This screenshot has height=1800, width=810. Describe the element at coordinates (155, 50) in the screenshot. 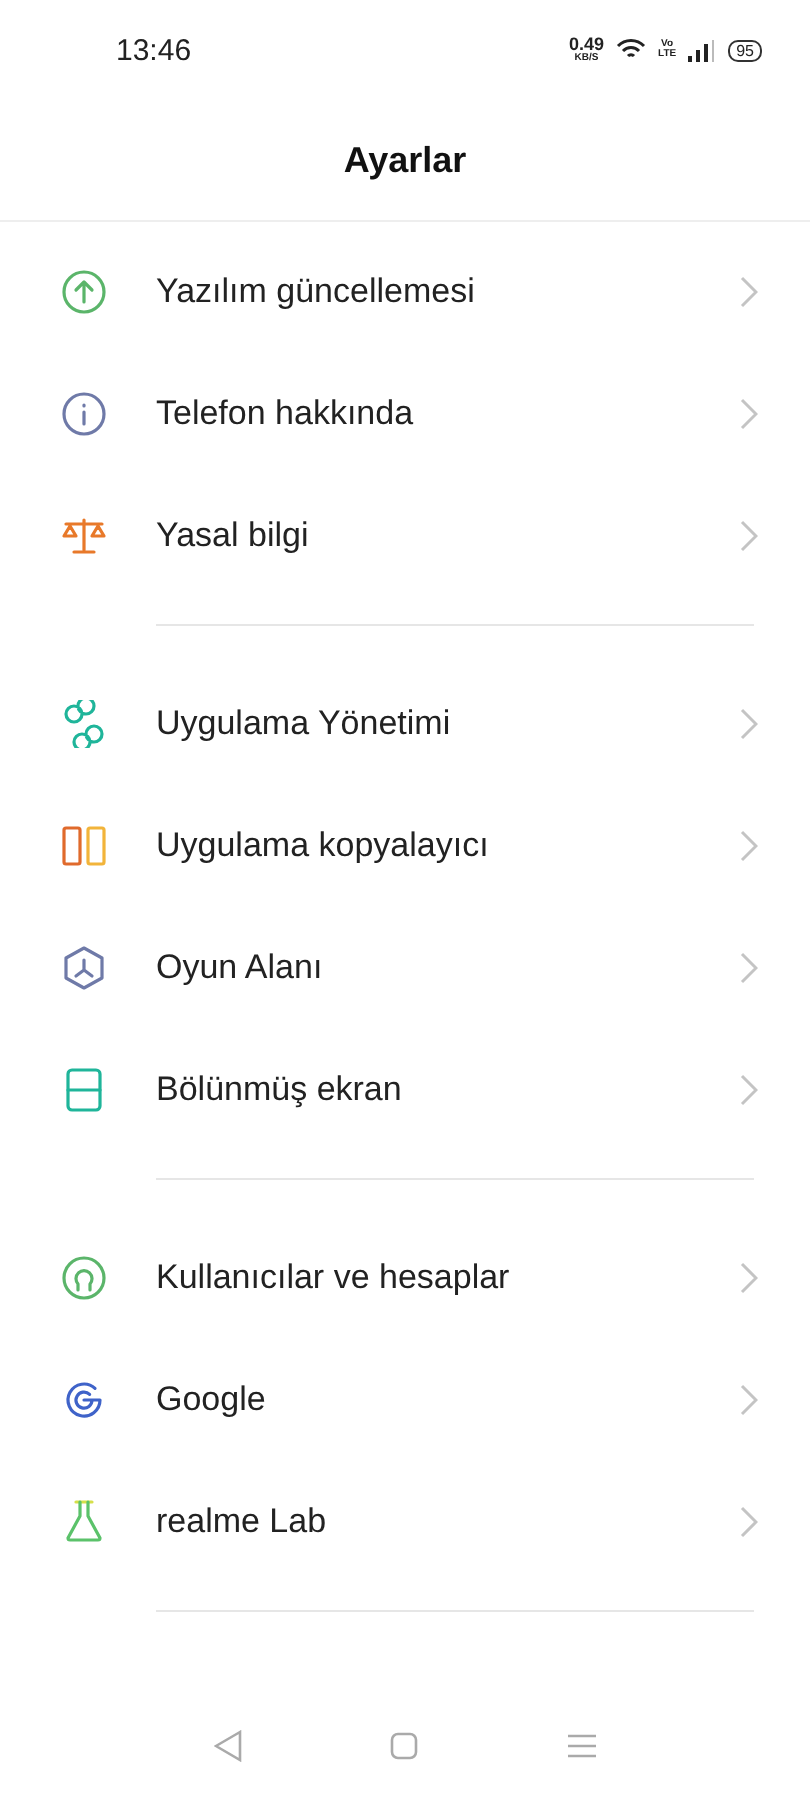

I see `clock: 13:46` at that location.